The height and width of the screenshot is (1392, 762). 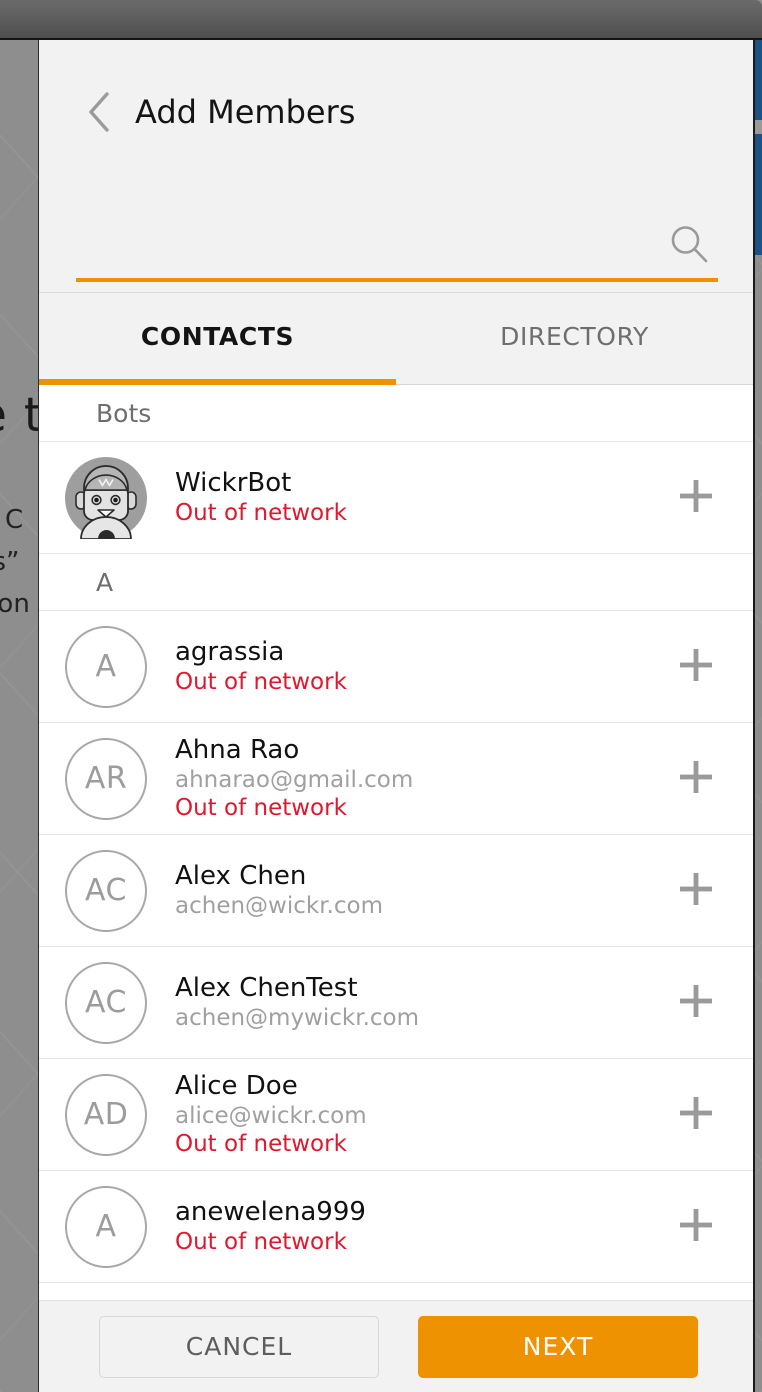 I want to click on contact-row: Aanewelena999 Out of network, so click(x=396, y=1227).